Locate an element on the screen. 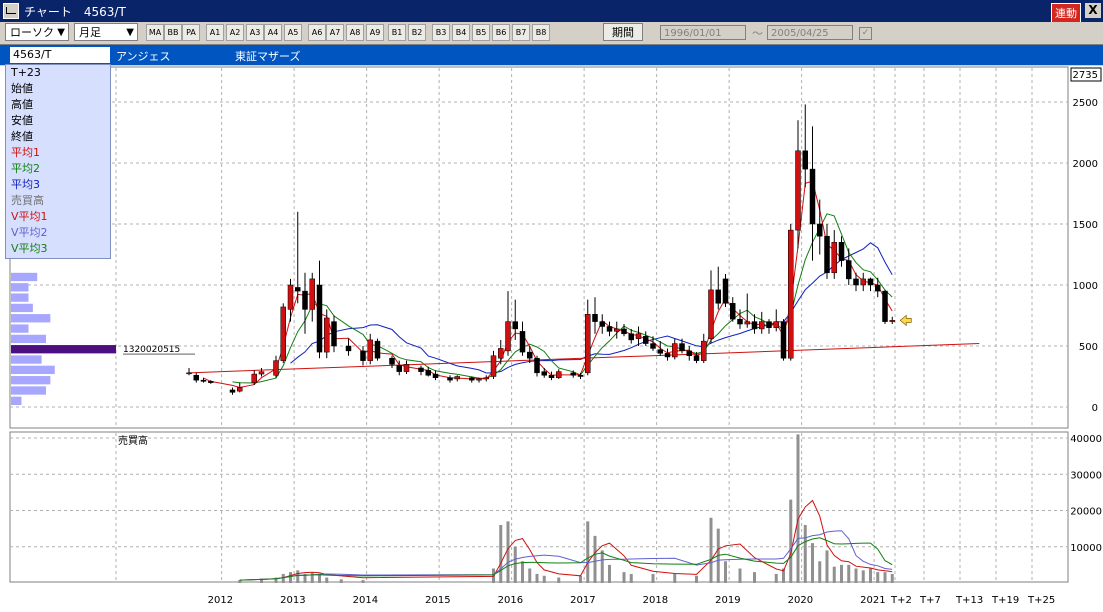 Image resolution: width=1103 pixels, height=612 pixels. tool-button-14-icon: B2 is located at coordinates (417, 32).